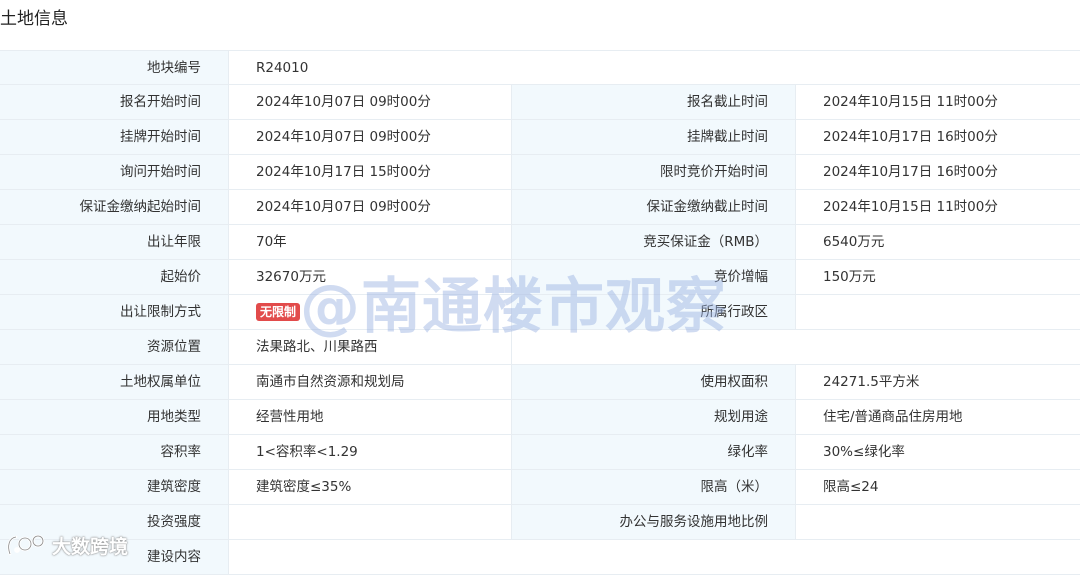 The width and height of the screenshot is (1080, 575). I want to click on field-value: 30%≤绿化率, so click(938, 452).